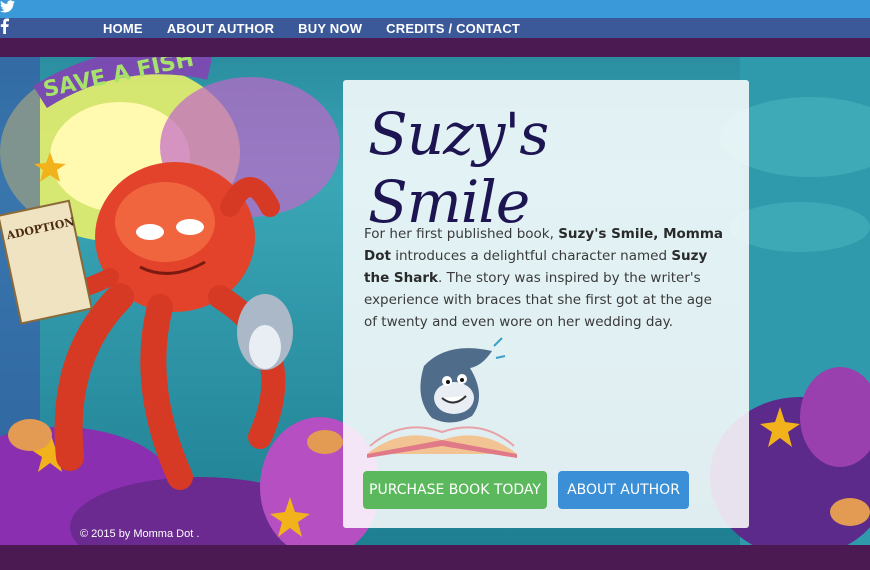 Image resolution: width=870 pixels, height=570 pixels. Describe the element at coordinates (458, 168) in the screenshot. I see `book-title: Suzy's Smile` at that location.